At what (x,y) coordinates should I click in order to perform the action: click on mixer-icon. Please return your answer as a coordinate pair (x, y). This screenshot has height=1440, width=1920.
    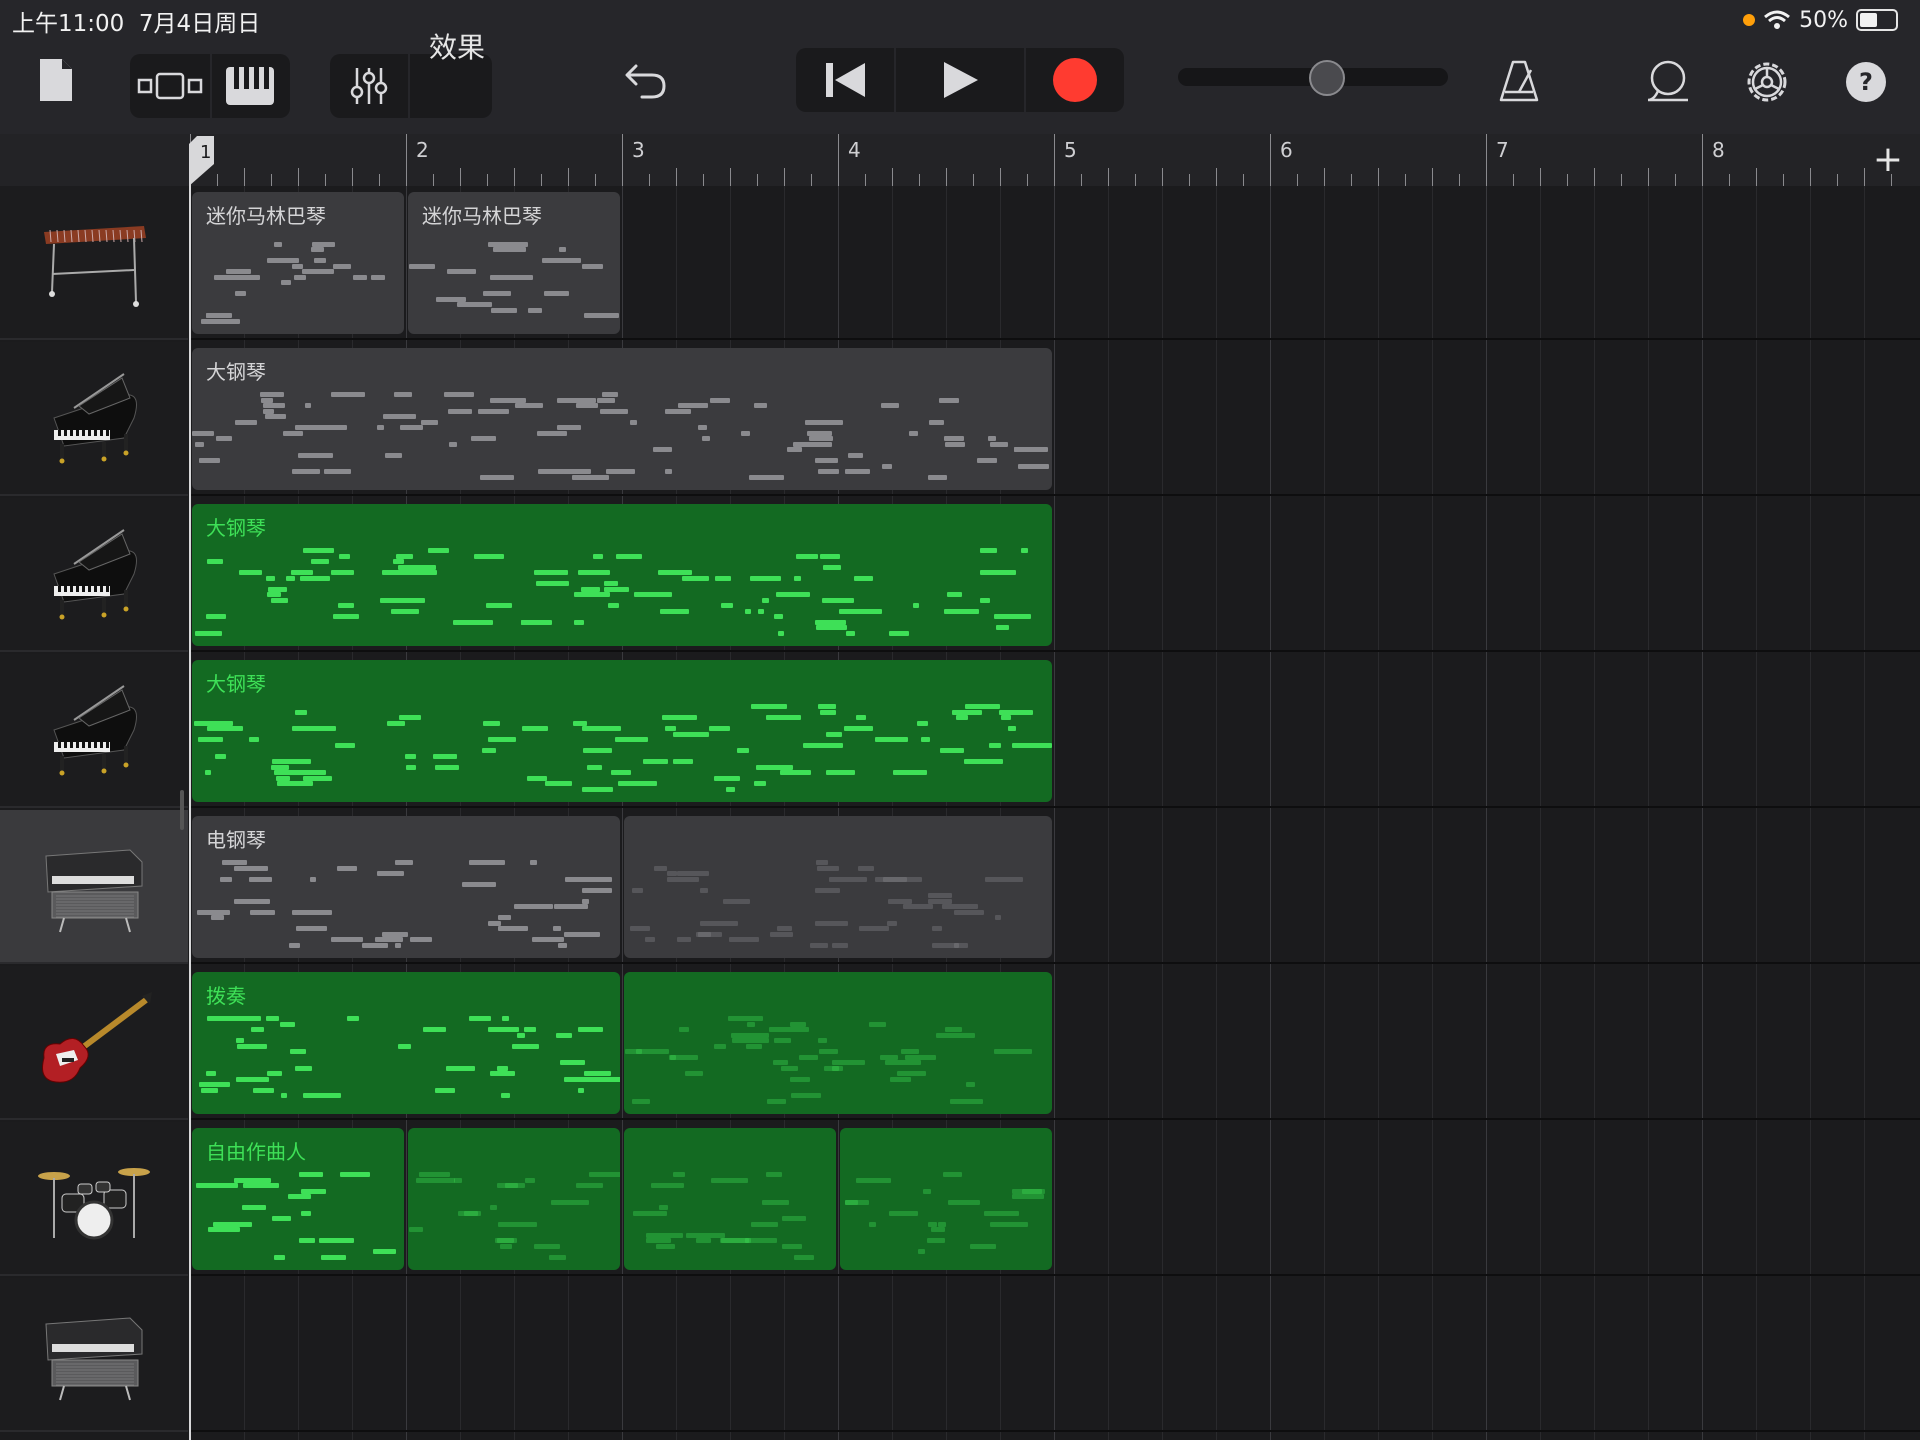
    Looking at the image, I should click on (369, 86).